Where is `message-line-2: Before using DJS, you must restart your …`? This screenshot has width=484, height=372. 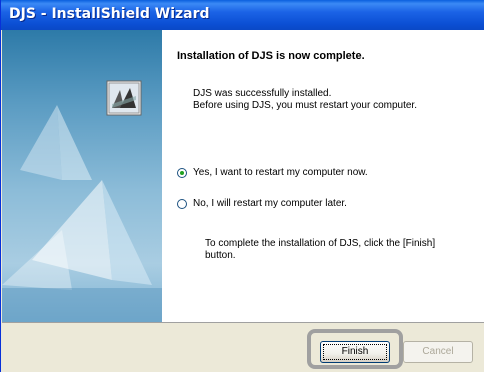 message-line-2: Before using DJS, you must restart your … is located at coordinates (305, 105).